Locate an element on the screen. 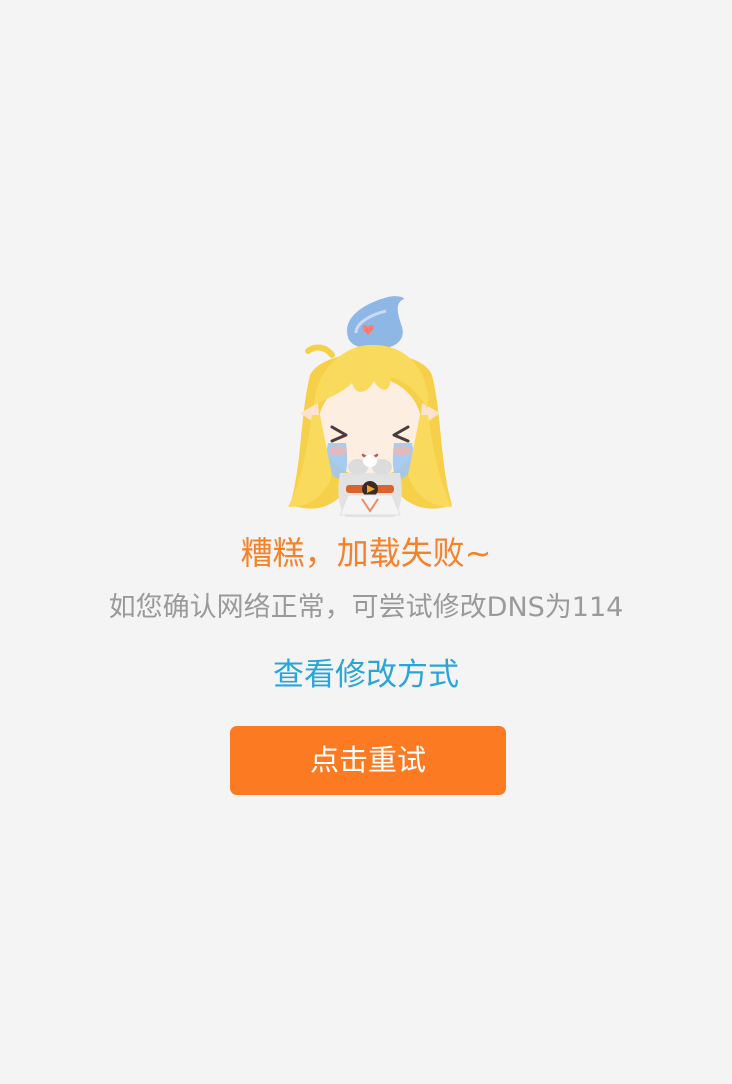 This screenshot has width=732, height=1084. retry-button: 点击重试 is located at coordinates (368, 760).